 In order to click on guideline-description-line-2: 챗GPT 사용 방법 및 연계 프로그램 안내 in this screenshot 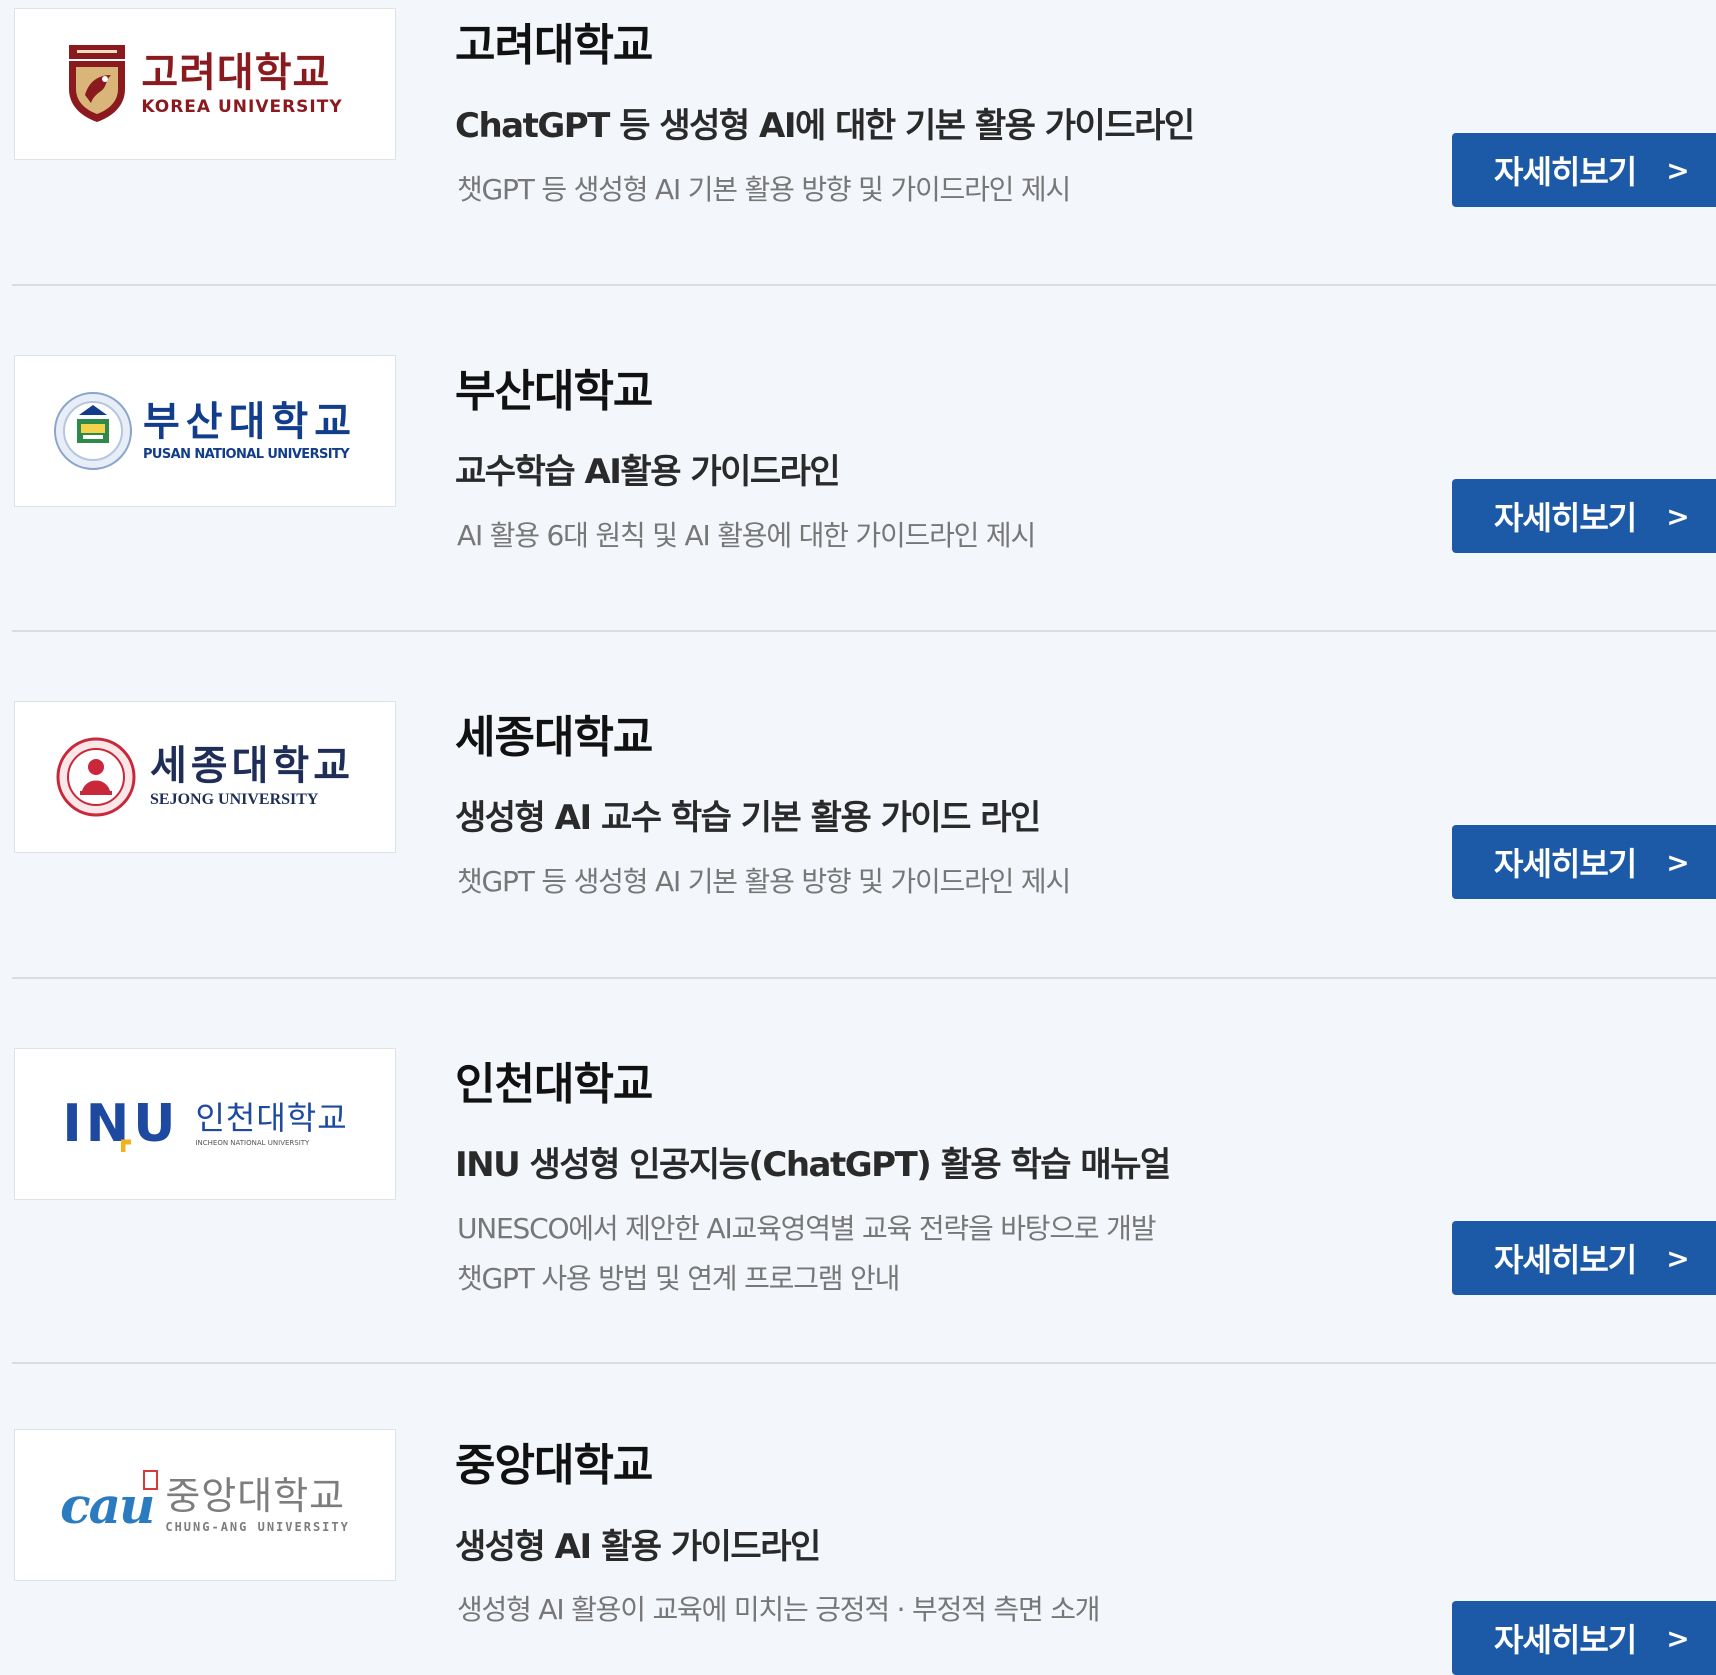, I will do `click(678, 1278)`.